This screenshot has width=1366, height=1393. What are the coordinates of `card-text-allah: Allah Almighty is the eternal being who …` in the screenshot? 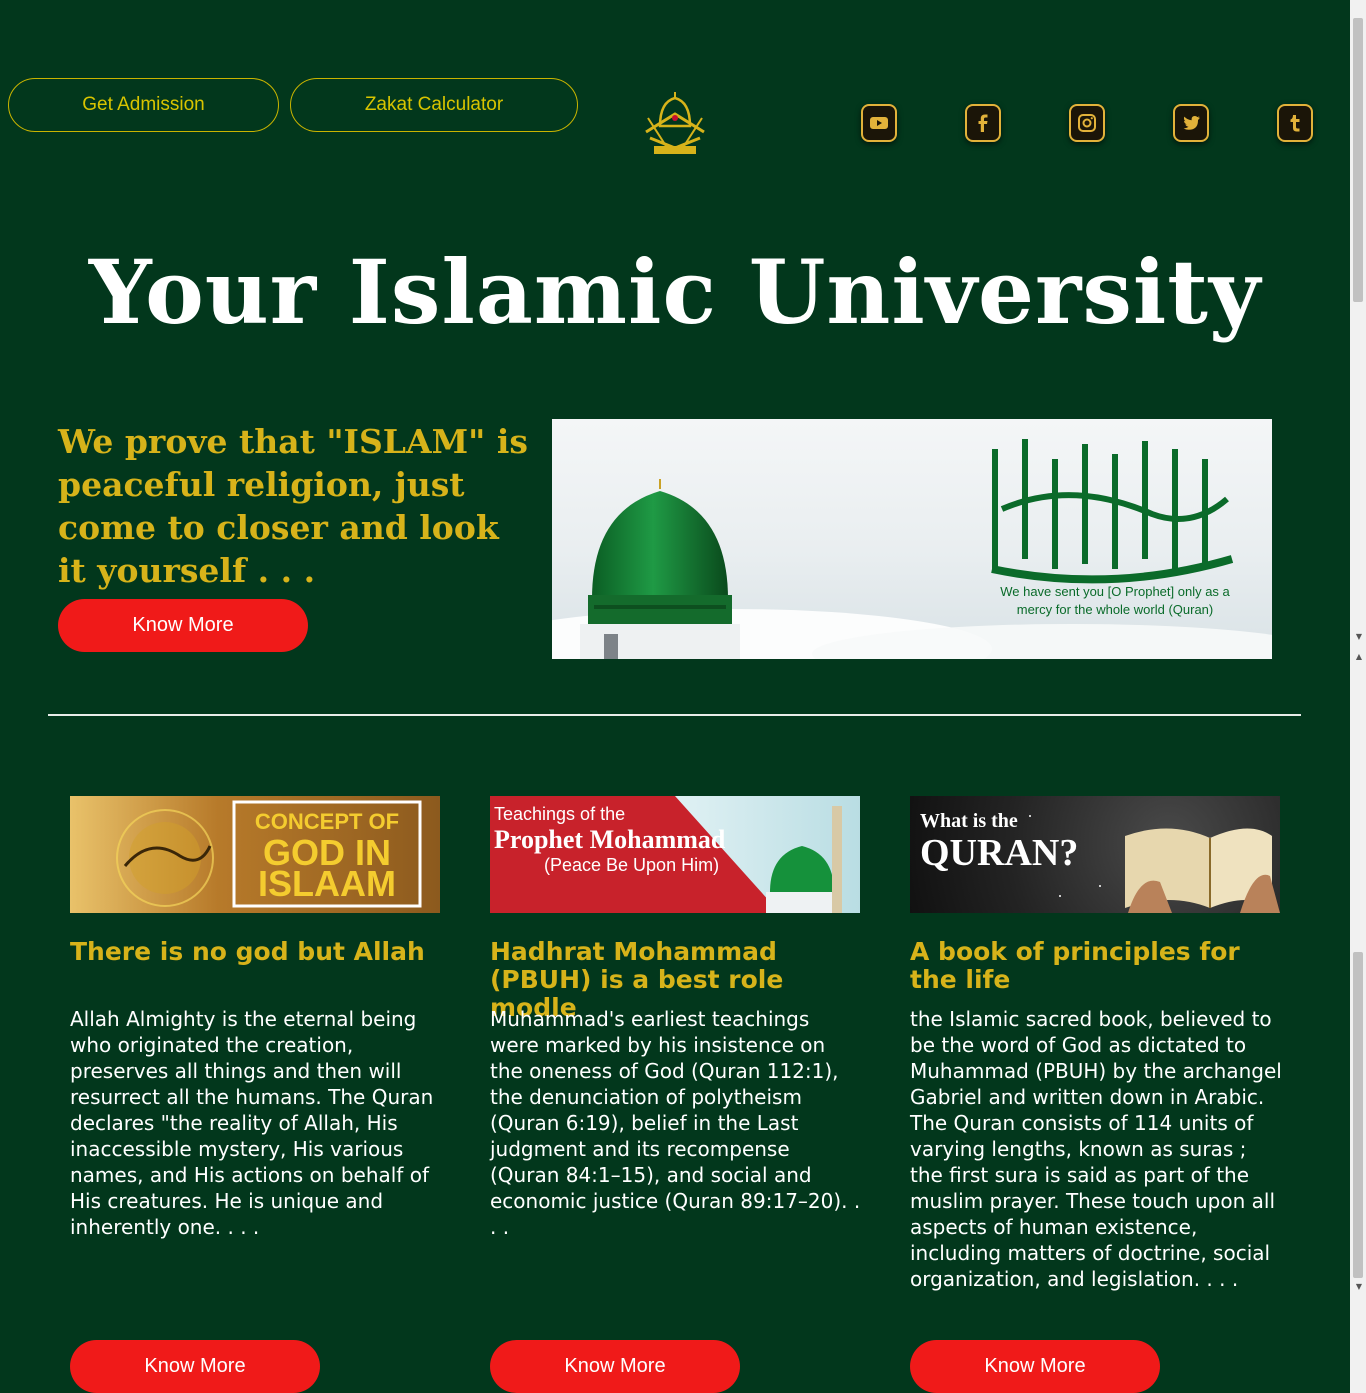 It's located at (252, 1123).